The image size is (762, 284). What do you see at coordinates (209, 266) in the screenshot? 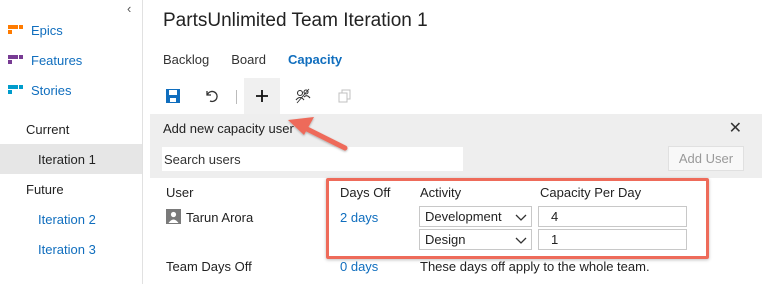
I see `team-days-off-label: Team Days Off` at bounding box center [209, 266].